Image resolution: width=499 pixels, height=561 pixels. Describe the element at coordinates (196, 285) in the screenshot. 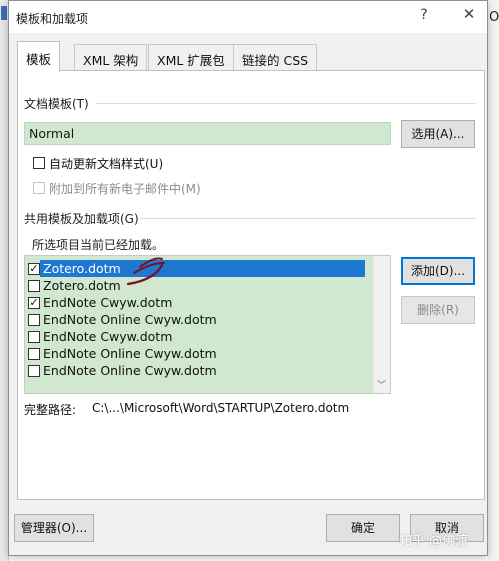

I see `list-item: Zotero.dotm` at that location.